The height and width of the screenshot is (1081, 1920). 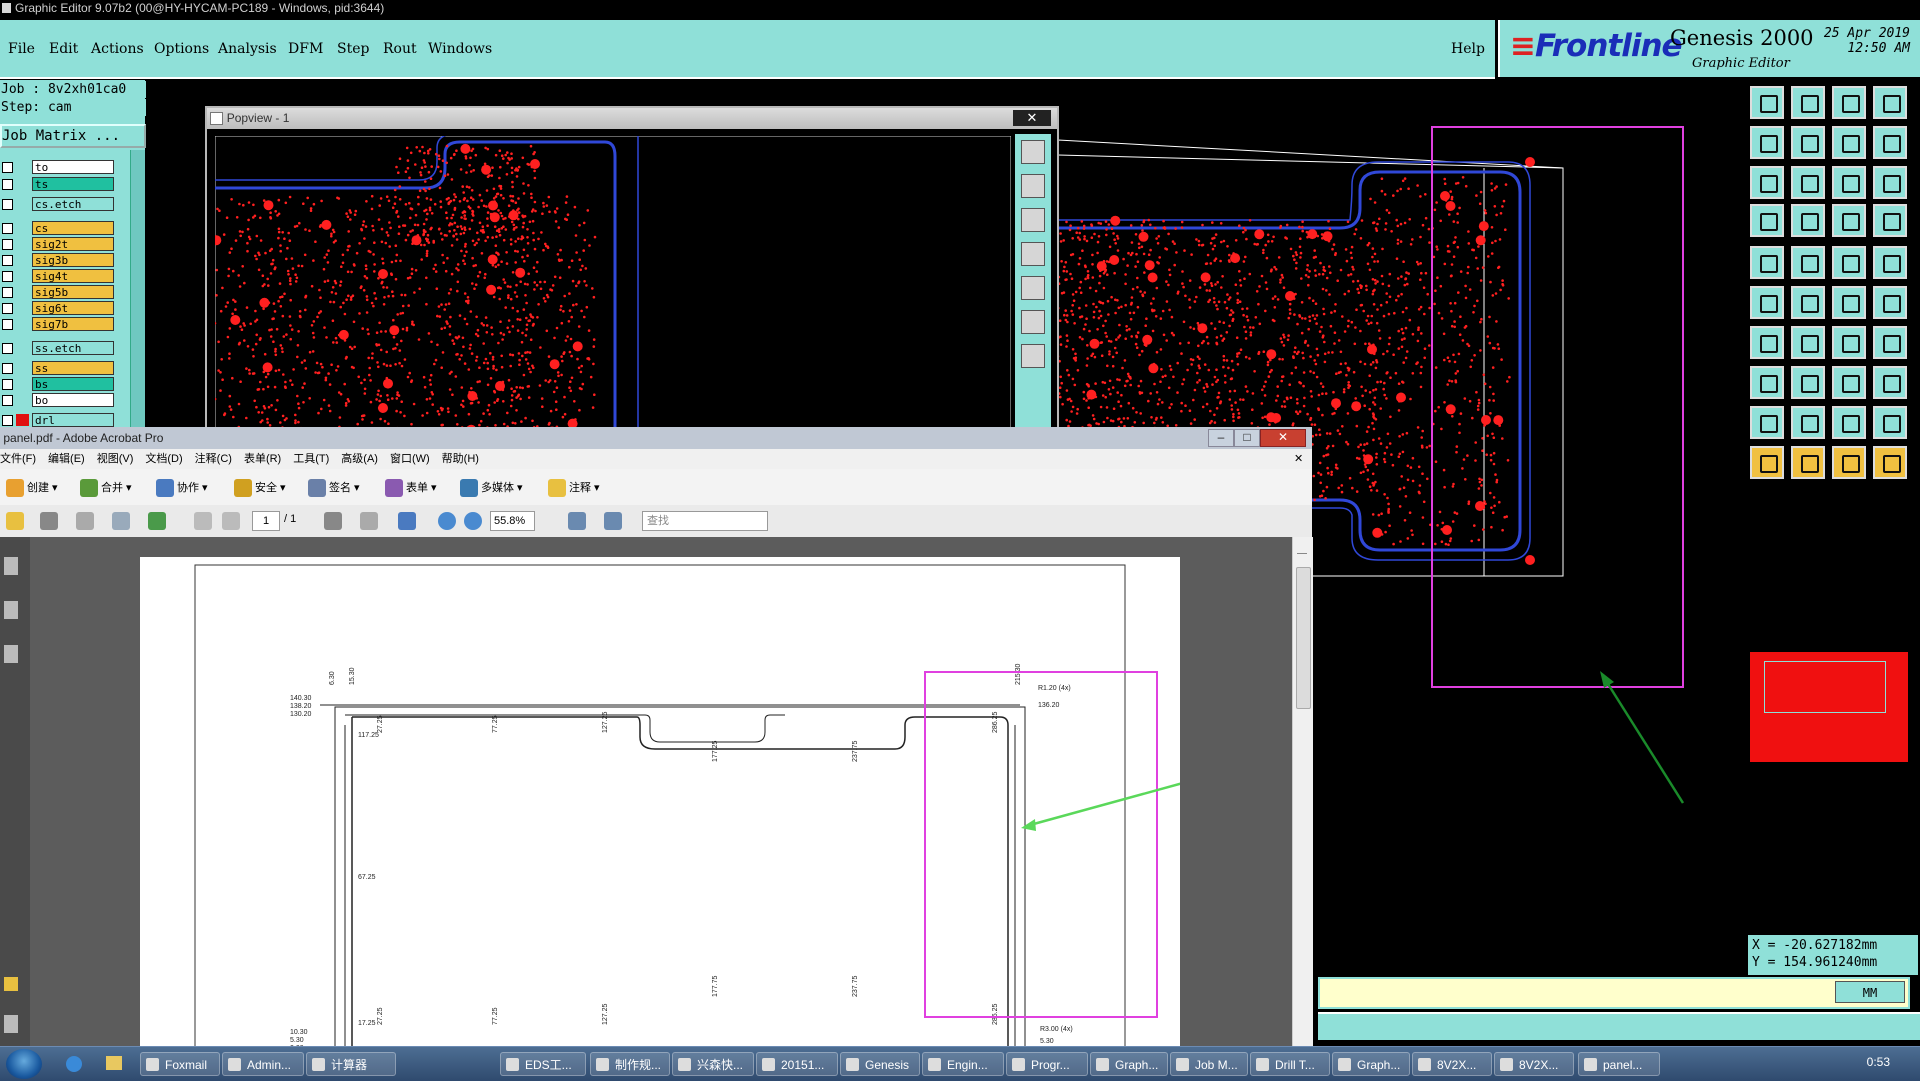 I want to click on menu-help: Help, so click(x=1468, y=49).